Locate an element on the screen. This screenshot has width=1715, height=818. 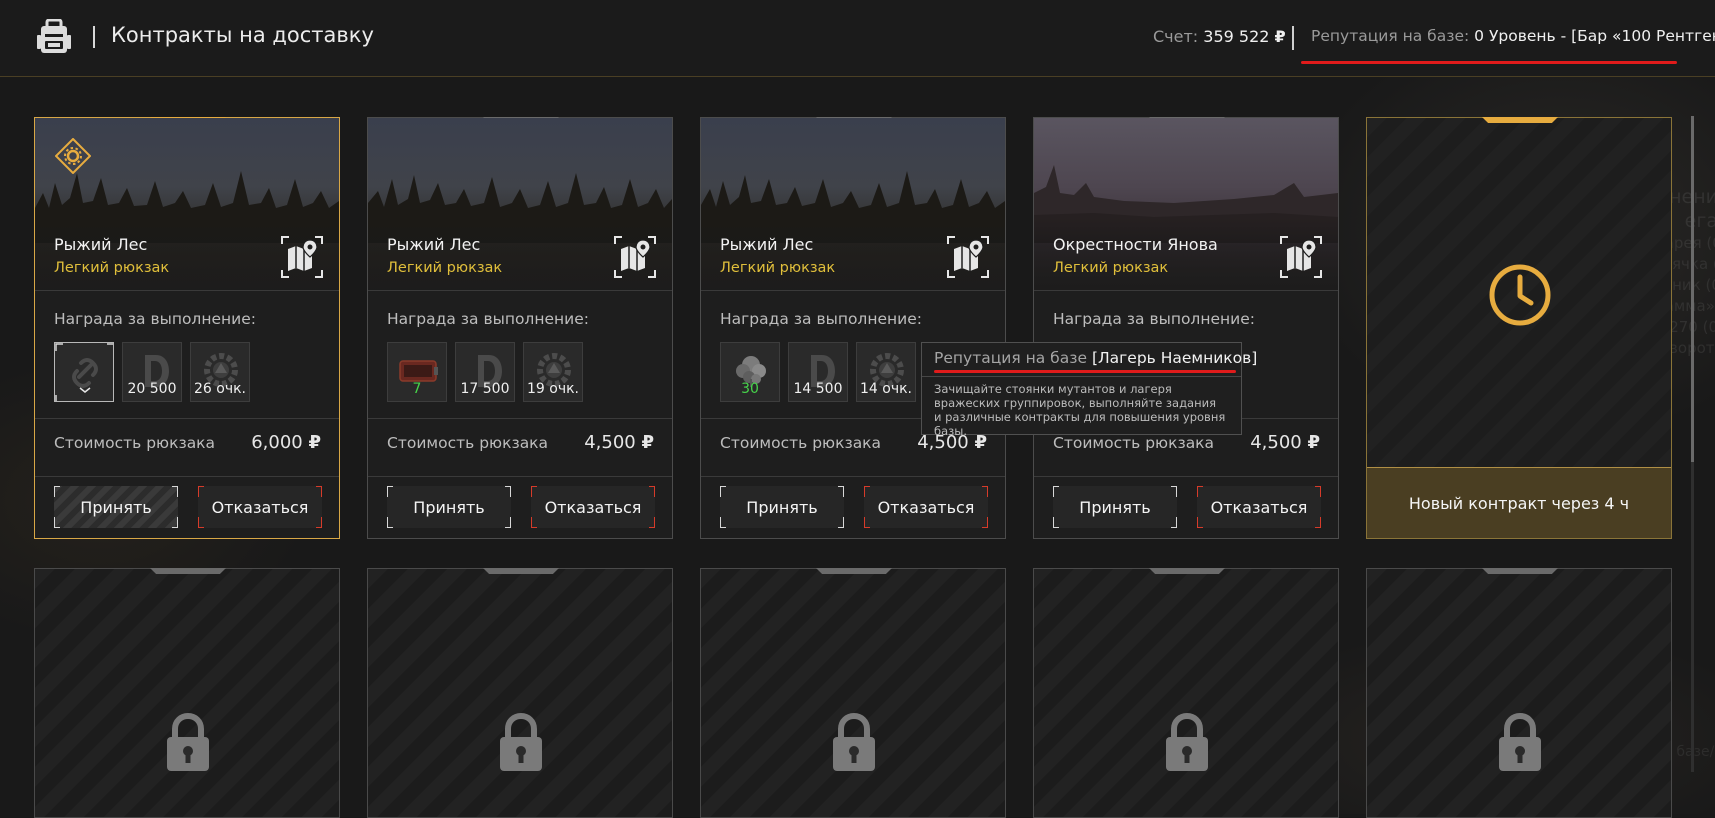
reward-value: 30 is located at coordinates (750, 389).